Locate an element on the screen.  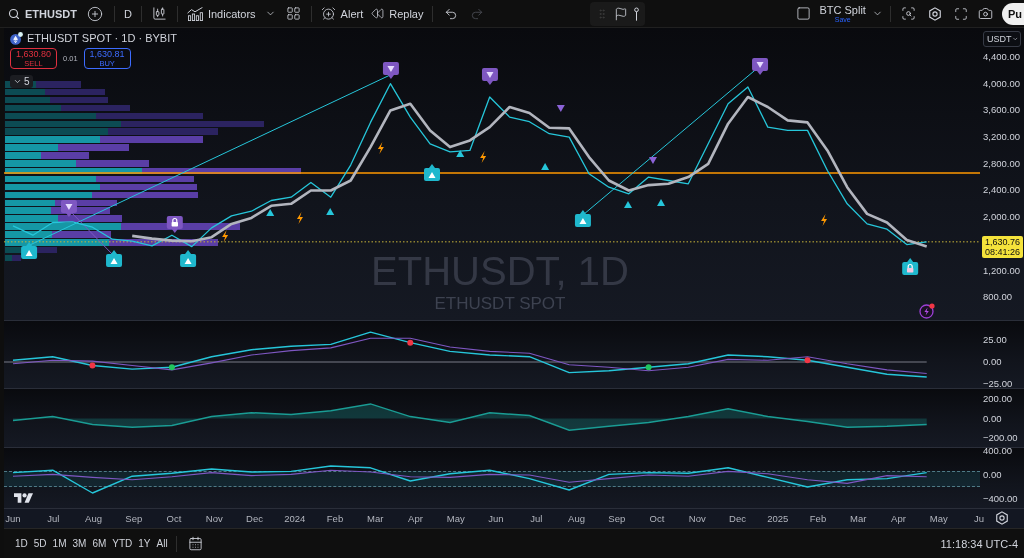
grid-icon is located at coordinates (293, 13).